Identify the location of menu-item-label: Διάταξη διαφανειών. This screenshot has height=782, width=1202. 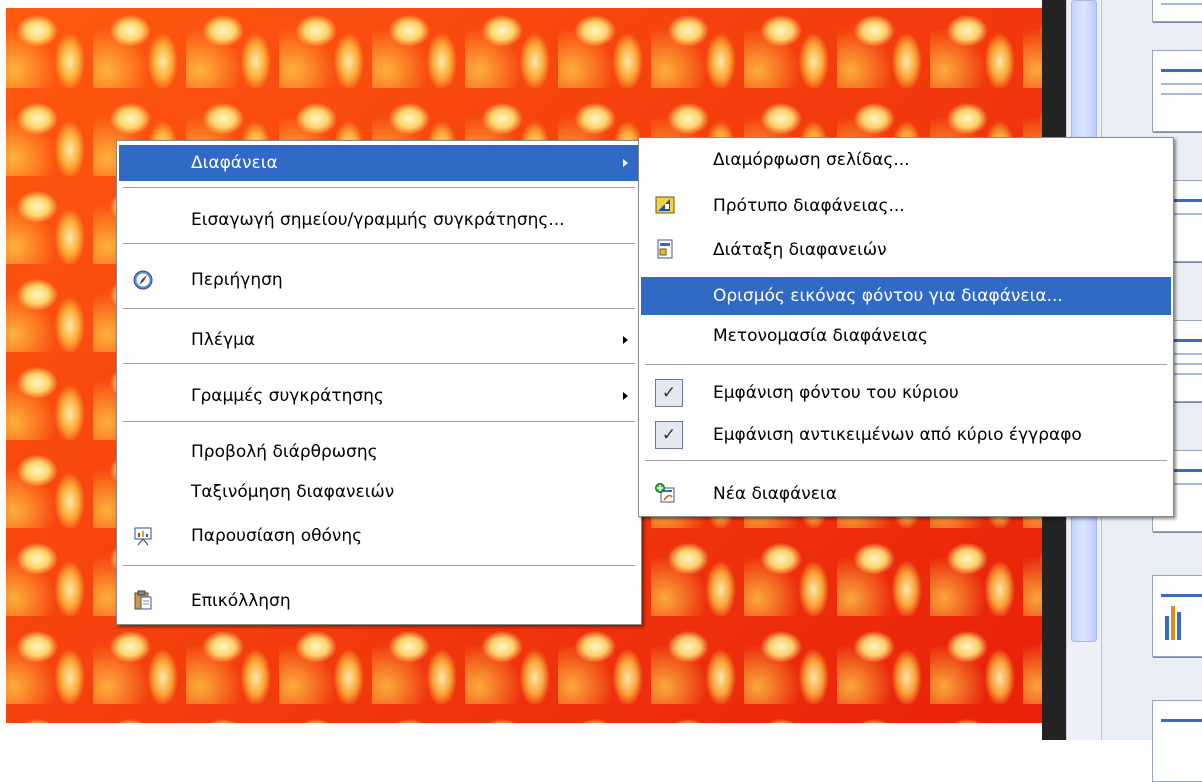
(800, 250).